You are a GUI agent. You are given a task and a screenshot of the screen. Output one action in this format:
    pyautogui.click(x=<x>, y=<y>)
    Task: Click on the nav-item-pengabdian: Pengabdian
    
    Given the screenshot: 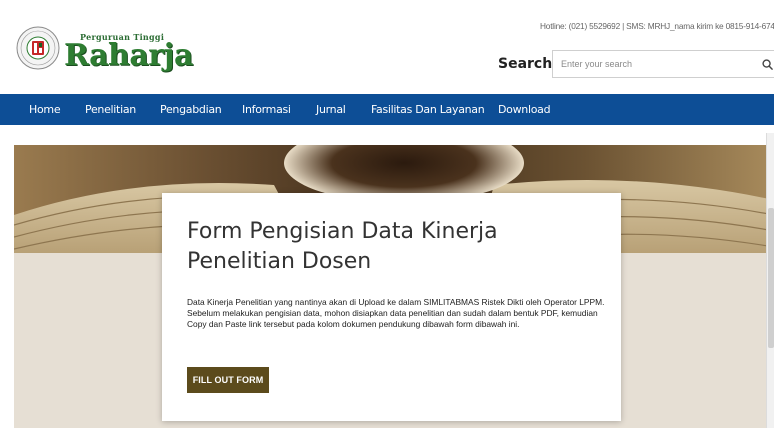 What is the action you would take?
    pyautogui.click(x=191, y=109)
    